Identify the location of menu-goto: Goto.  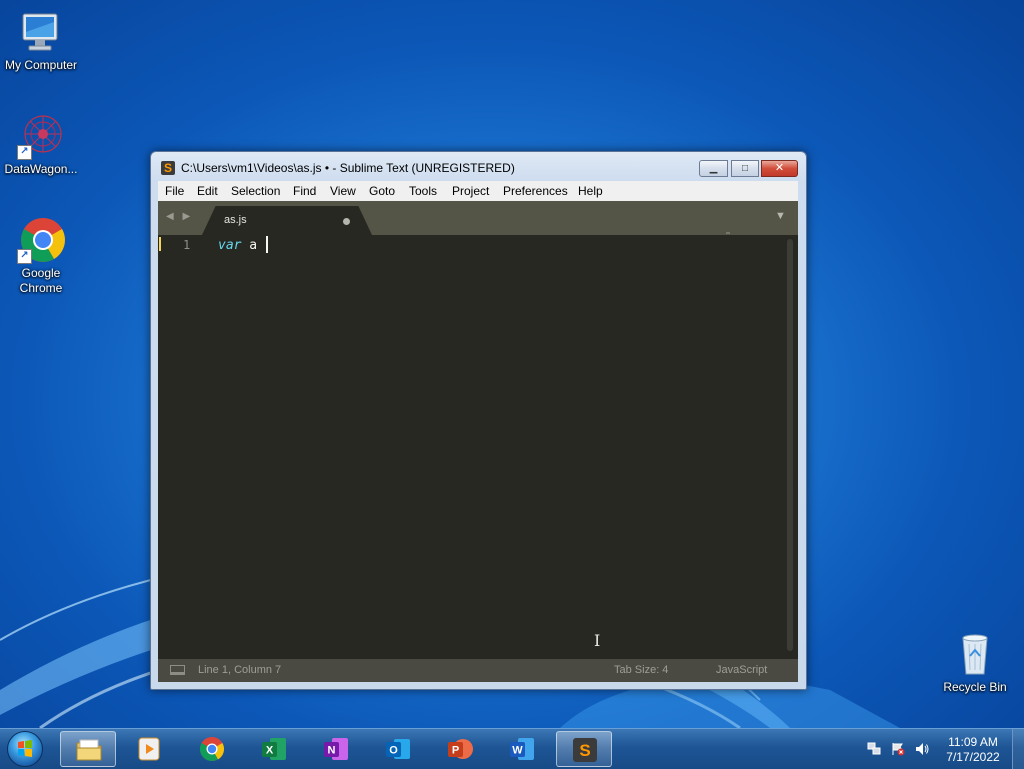
(382, 191).